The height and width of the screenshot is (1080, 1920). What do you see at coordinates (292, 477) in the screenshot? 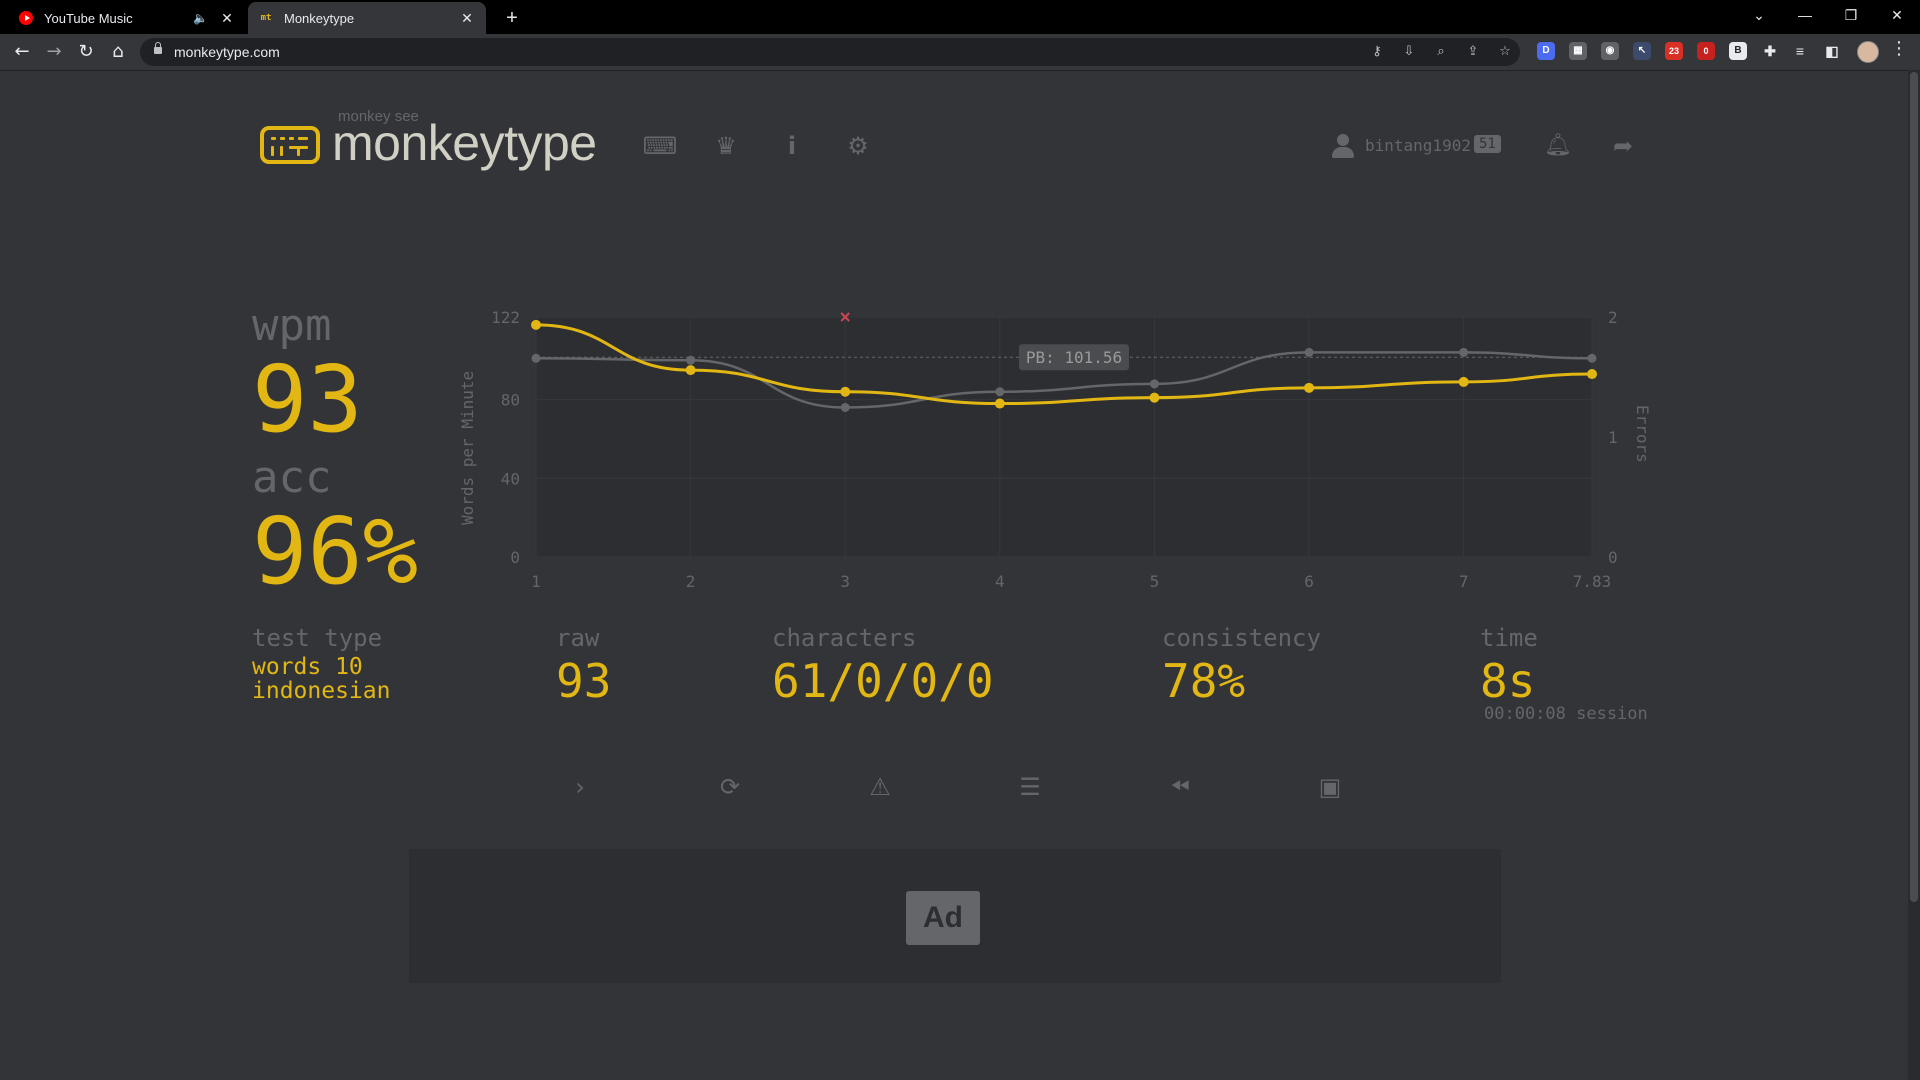
I see `acc-label: acc` at bounding box center [292, 477].